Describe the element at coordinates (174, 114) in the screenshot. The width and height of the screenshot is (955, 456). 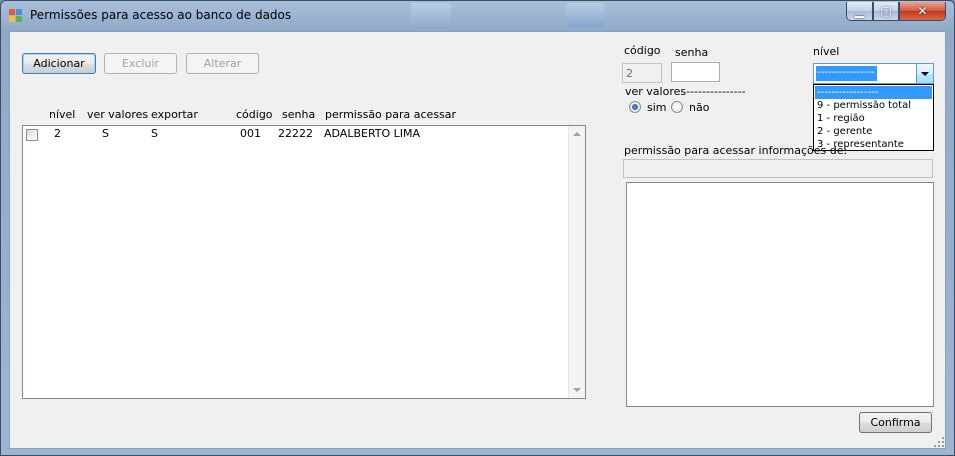
I see `column-header-exportar: exportar` at that location.